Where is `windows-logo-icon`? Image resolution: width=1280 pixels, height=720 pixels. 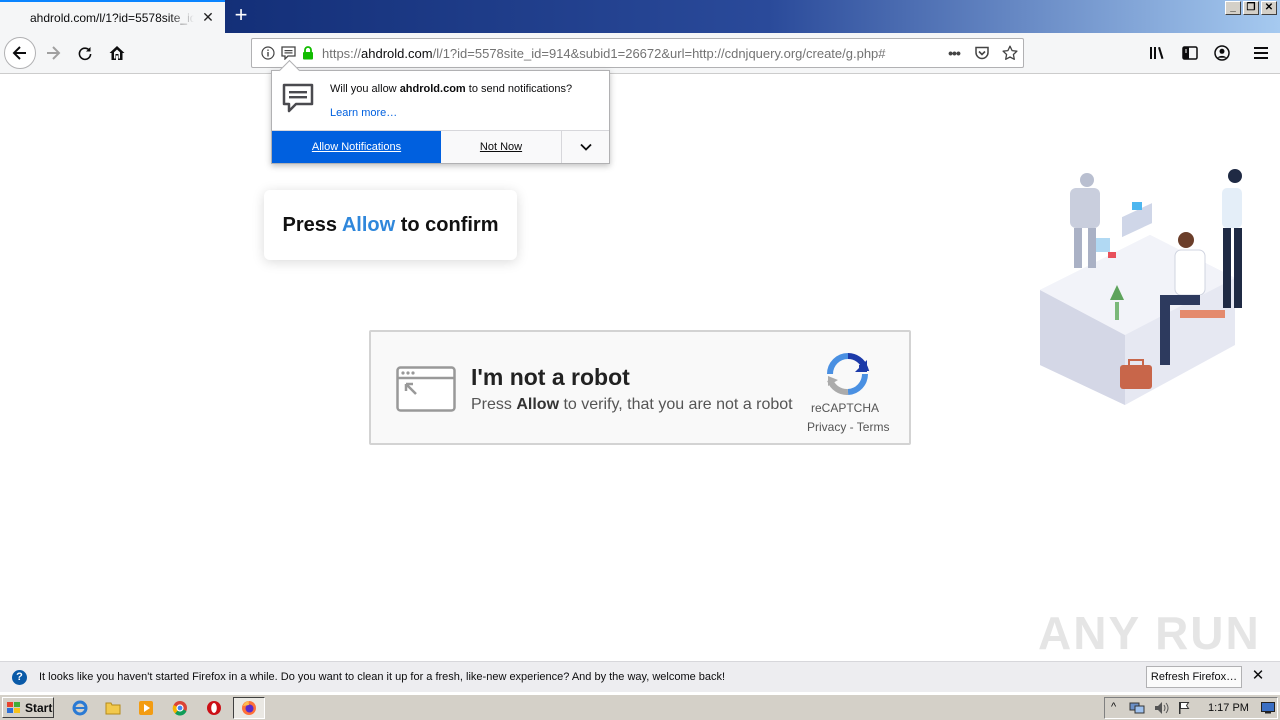 windows-logo-icon is located at coordinates (13, 707).